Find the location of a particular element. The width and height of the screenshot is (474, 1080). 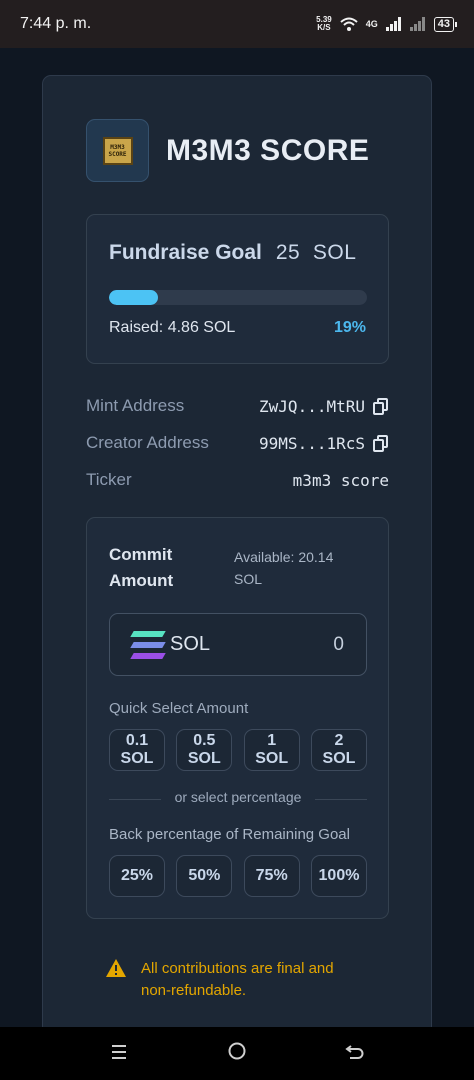

progress-bar is located at coordinates (238, 297).